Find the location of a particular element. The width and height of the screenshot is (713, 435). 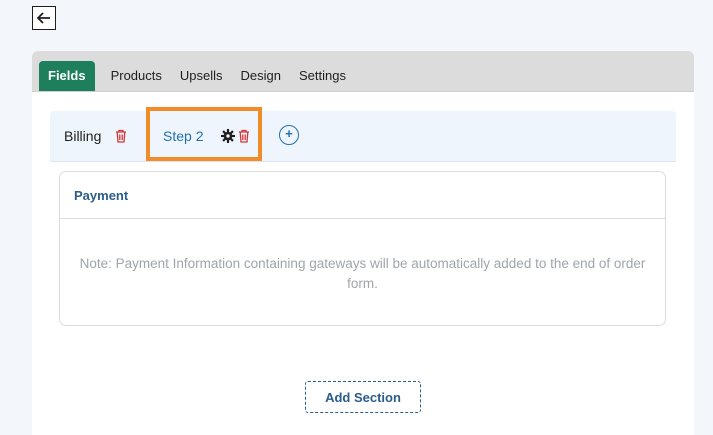

tab-design: Design is located at coordinates (261, 76).